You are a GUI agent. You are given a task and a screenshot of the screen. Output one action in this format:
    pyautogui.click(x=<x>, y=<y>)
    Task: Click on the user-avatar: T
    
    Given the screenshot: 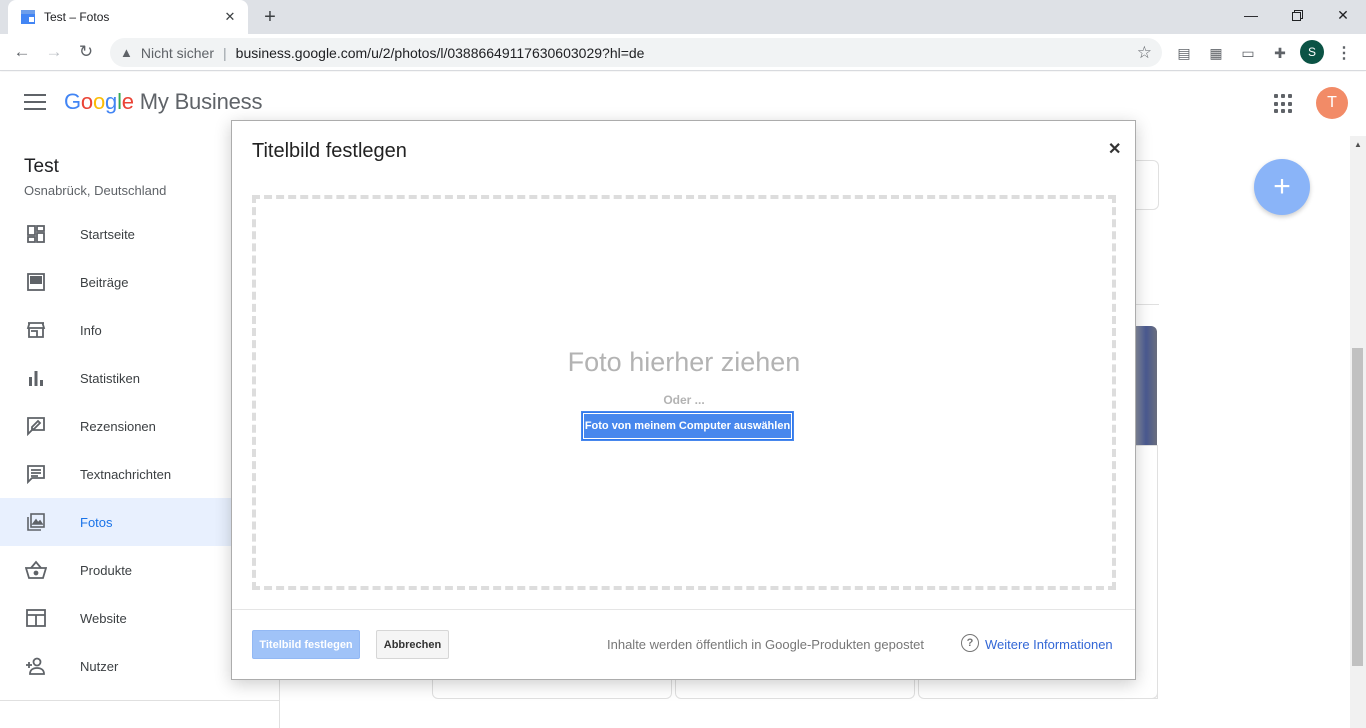 What is the action you would take?
    pyautogui.click(x=1332, y=103)
    